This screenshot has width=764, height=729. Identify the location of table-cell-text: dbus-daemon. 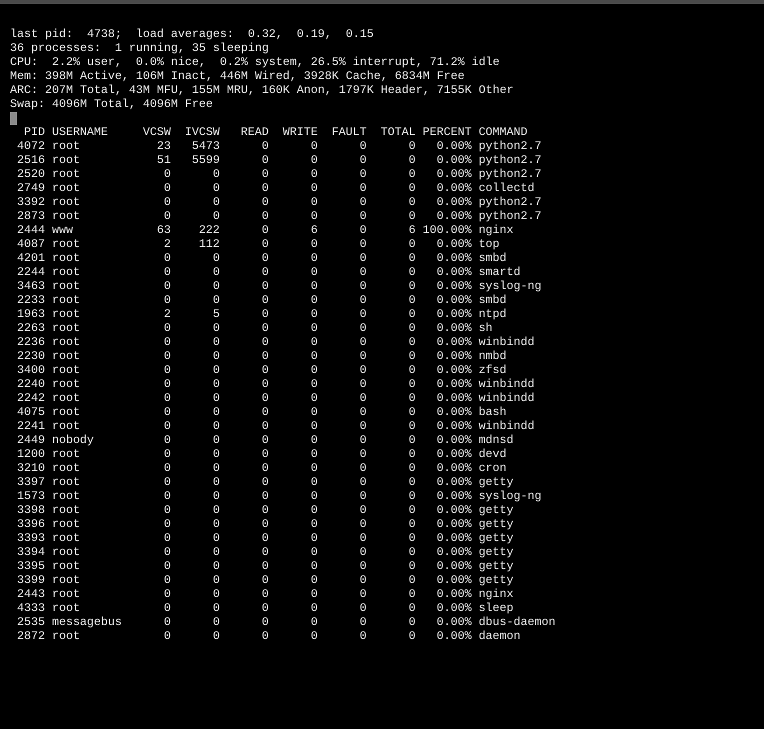
(517, 622).